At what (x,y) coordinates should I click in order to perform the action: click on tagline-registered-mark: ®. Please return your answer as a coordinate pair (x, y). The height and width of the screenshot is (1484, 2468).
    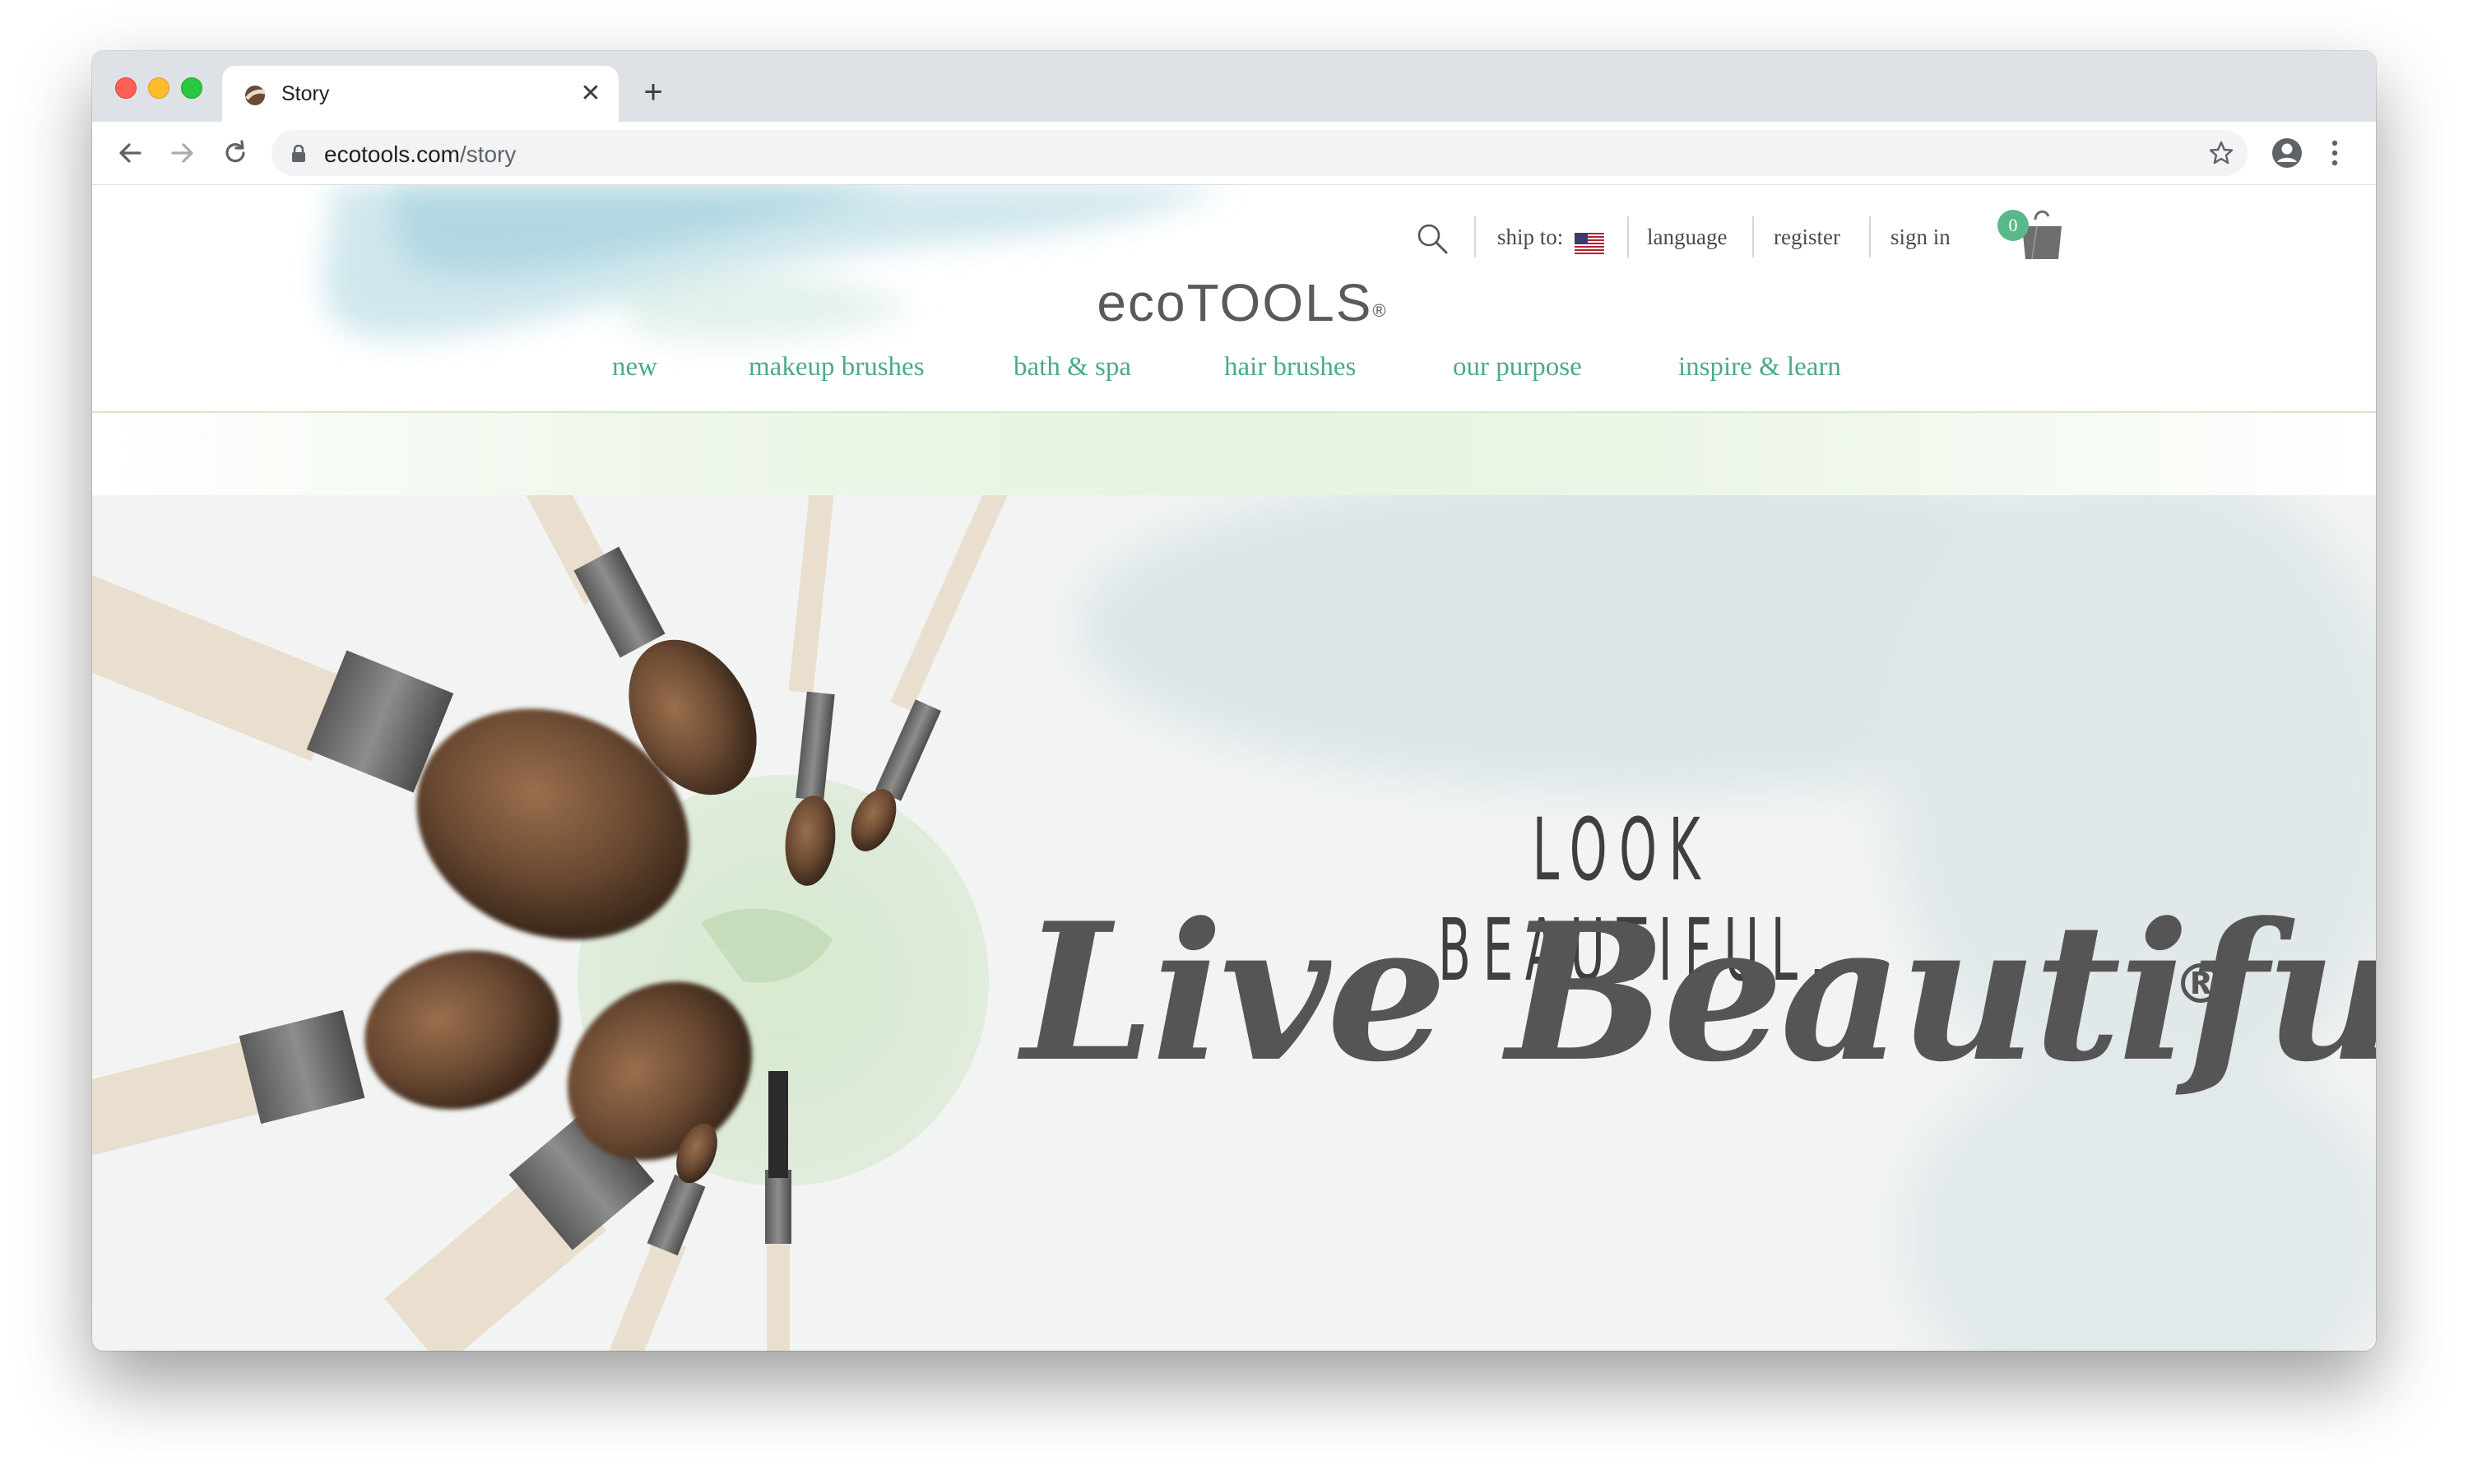
    Looking at the image, I should click on (2200, 985).